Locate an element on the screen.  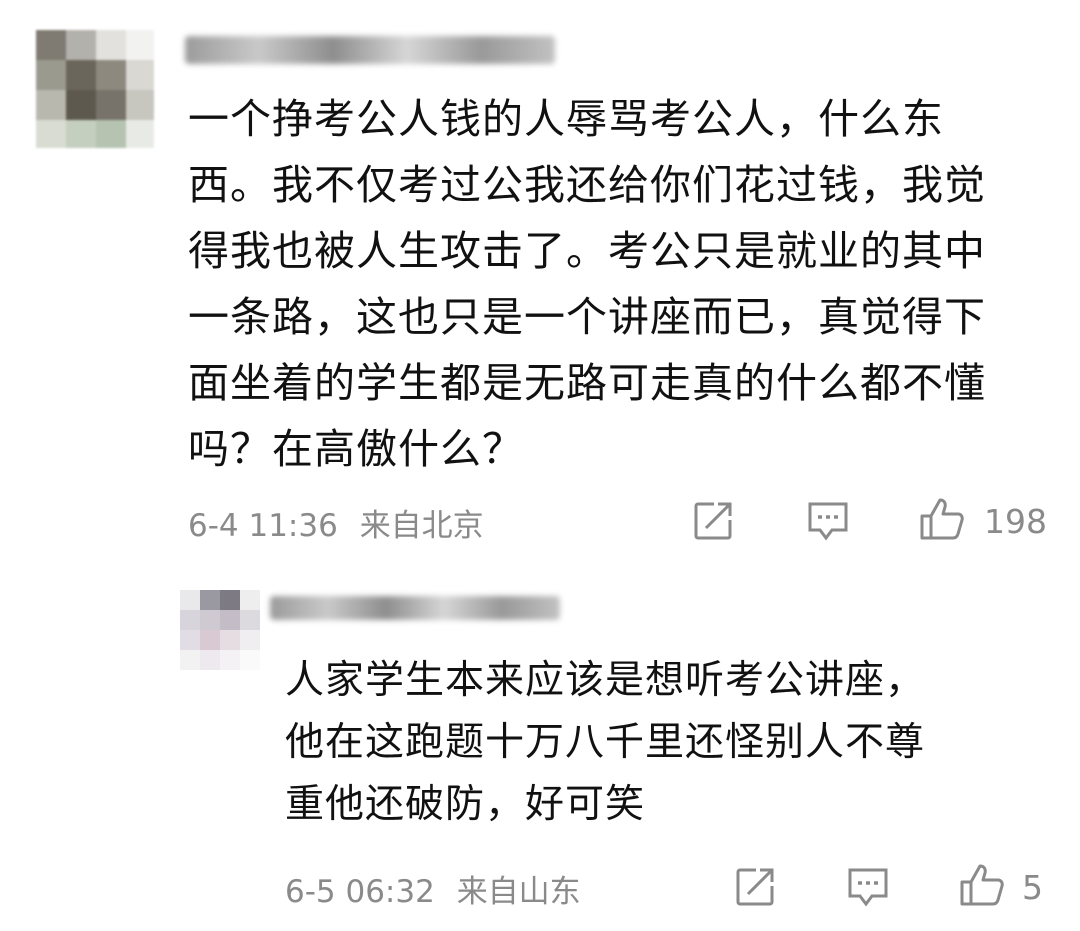
comment-timestamp: 6-4 11:36 is located at coordinates (263, 526).